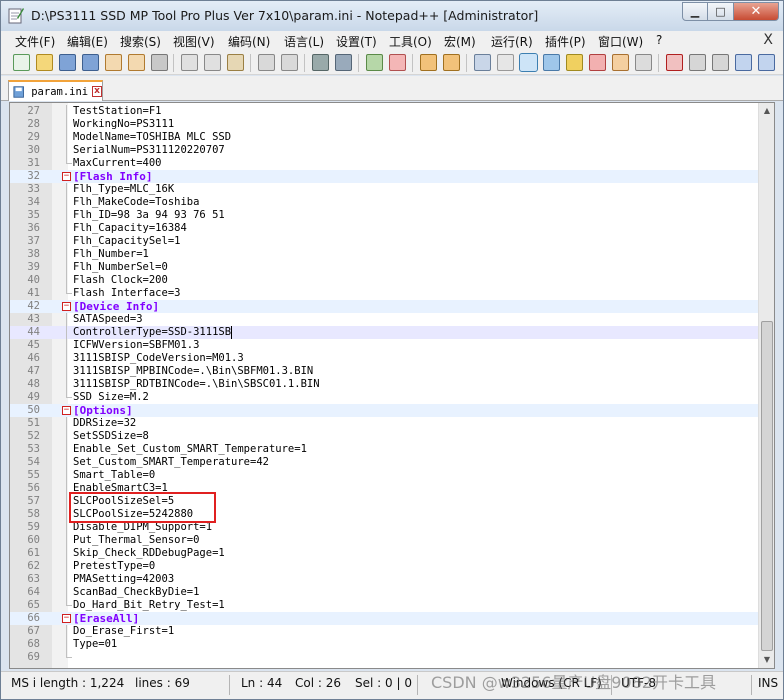  I want to click on menu-window: 窗口(W), so click(620, 41).